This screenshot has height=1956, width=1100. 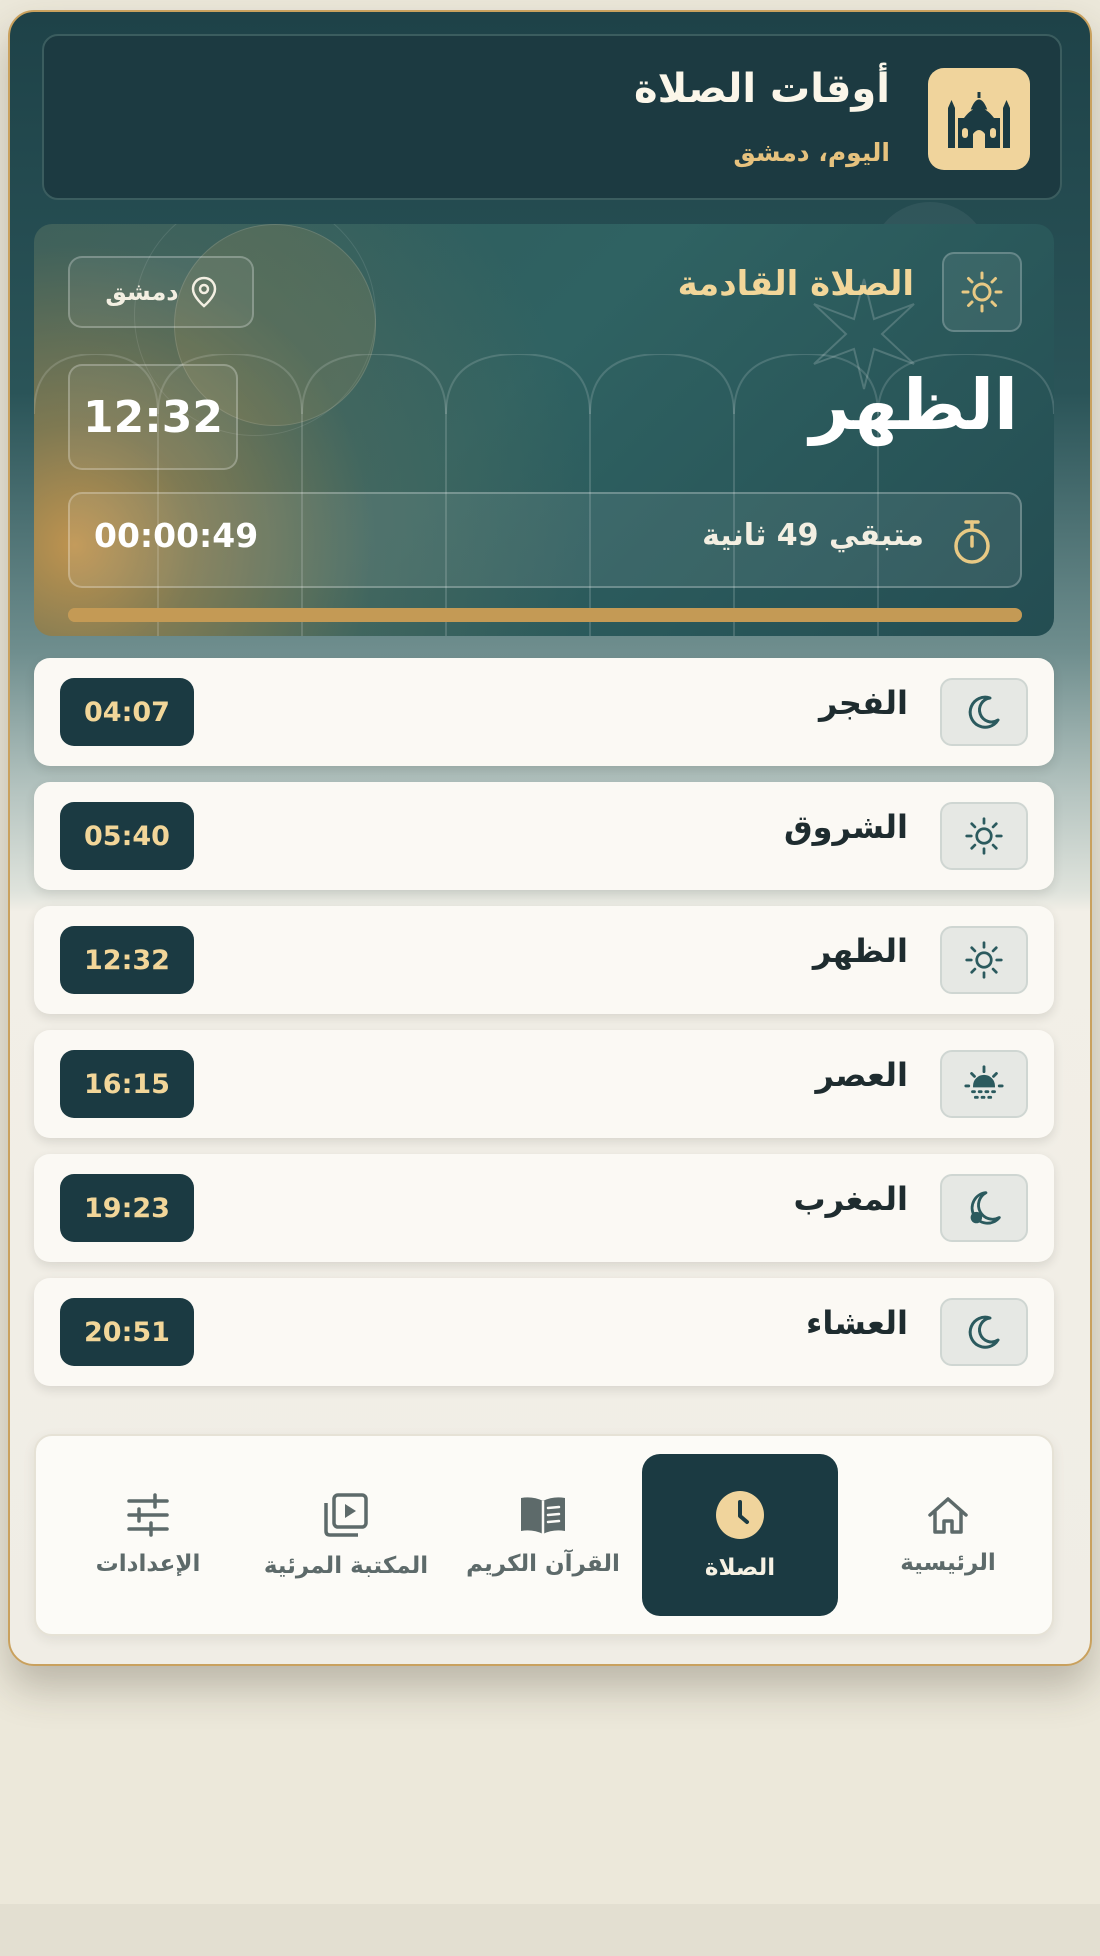 I want to click on page-title: أوقات الصلاة, so click(x=761, y=89).